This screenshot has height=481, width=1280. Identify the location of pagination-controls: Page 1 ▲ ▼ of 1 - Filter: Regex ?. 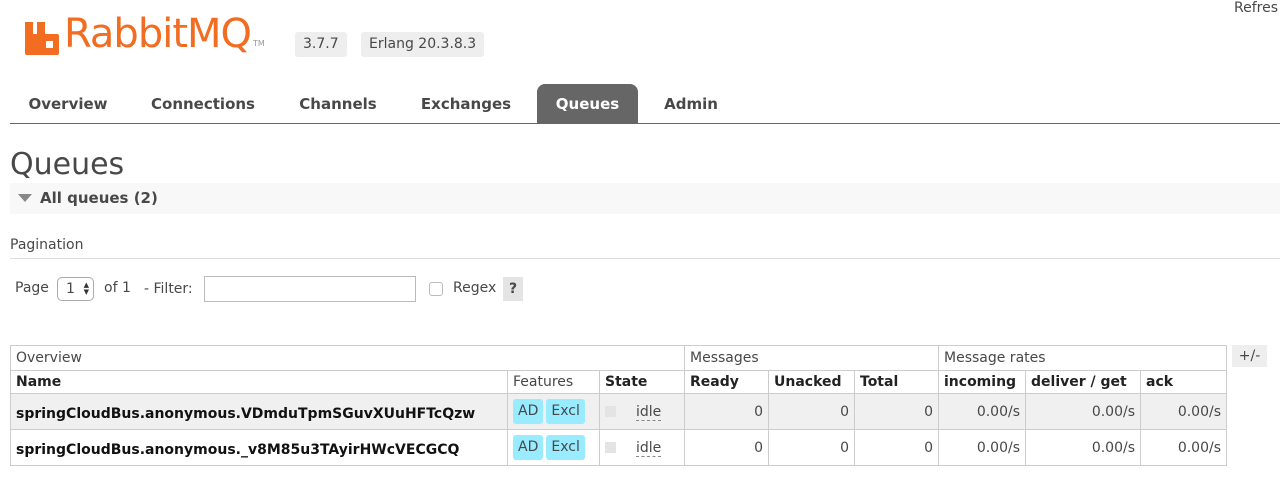
(315, 289).